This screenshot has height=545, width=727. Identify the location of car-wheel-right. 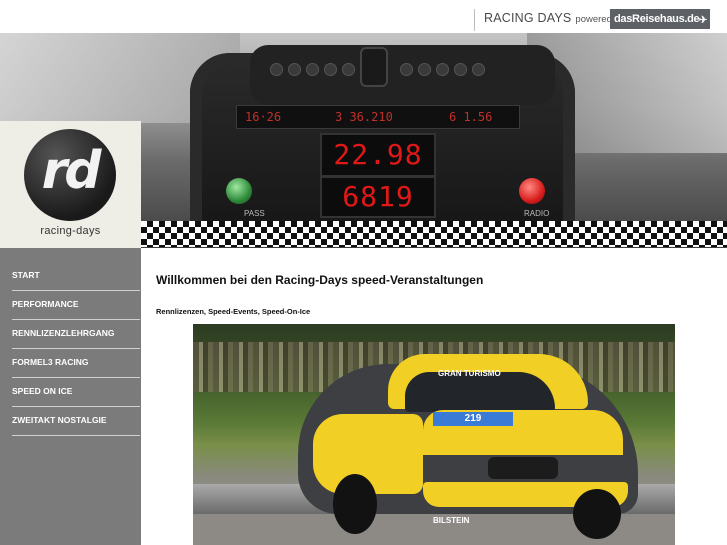
(597, 514).